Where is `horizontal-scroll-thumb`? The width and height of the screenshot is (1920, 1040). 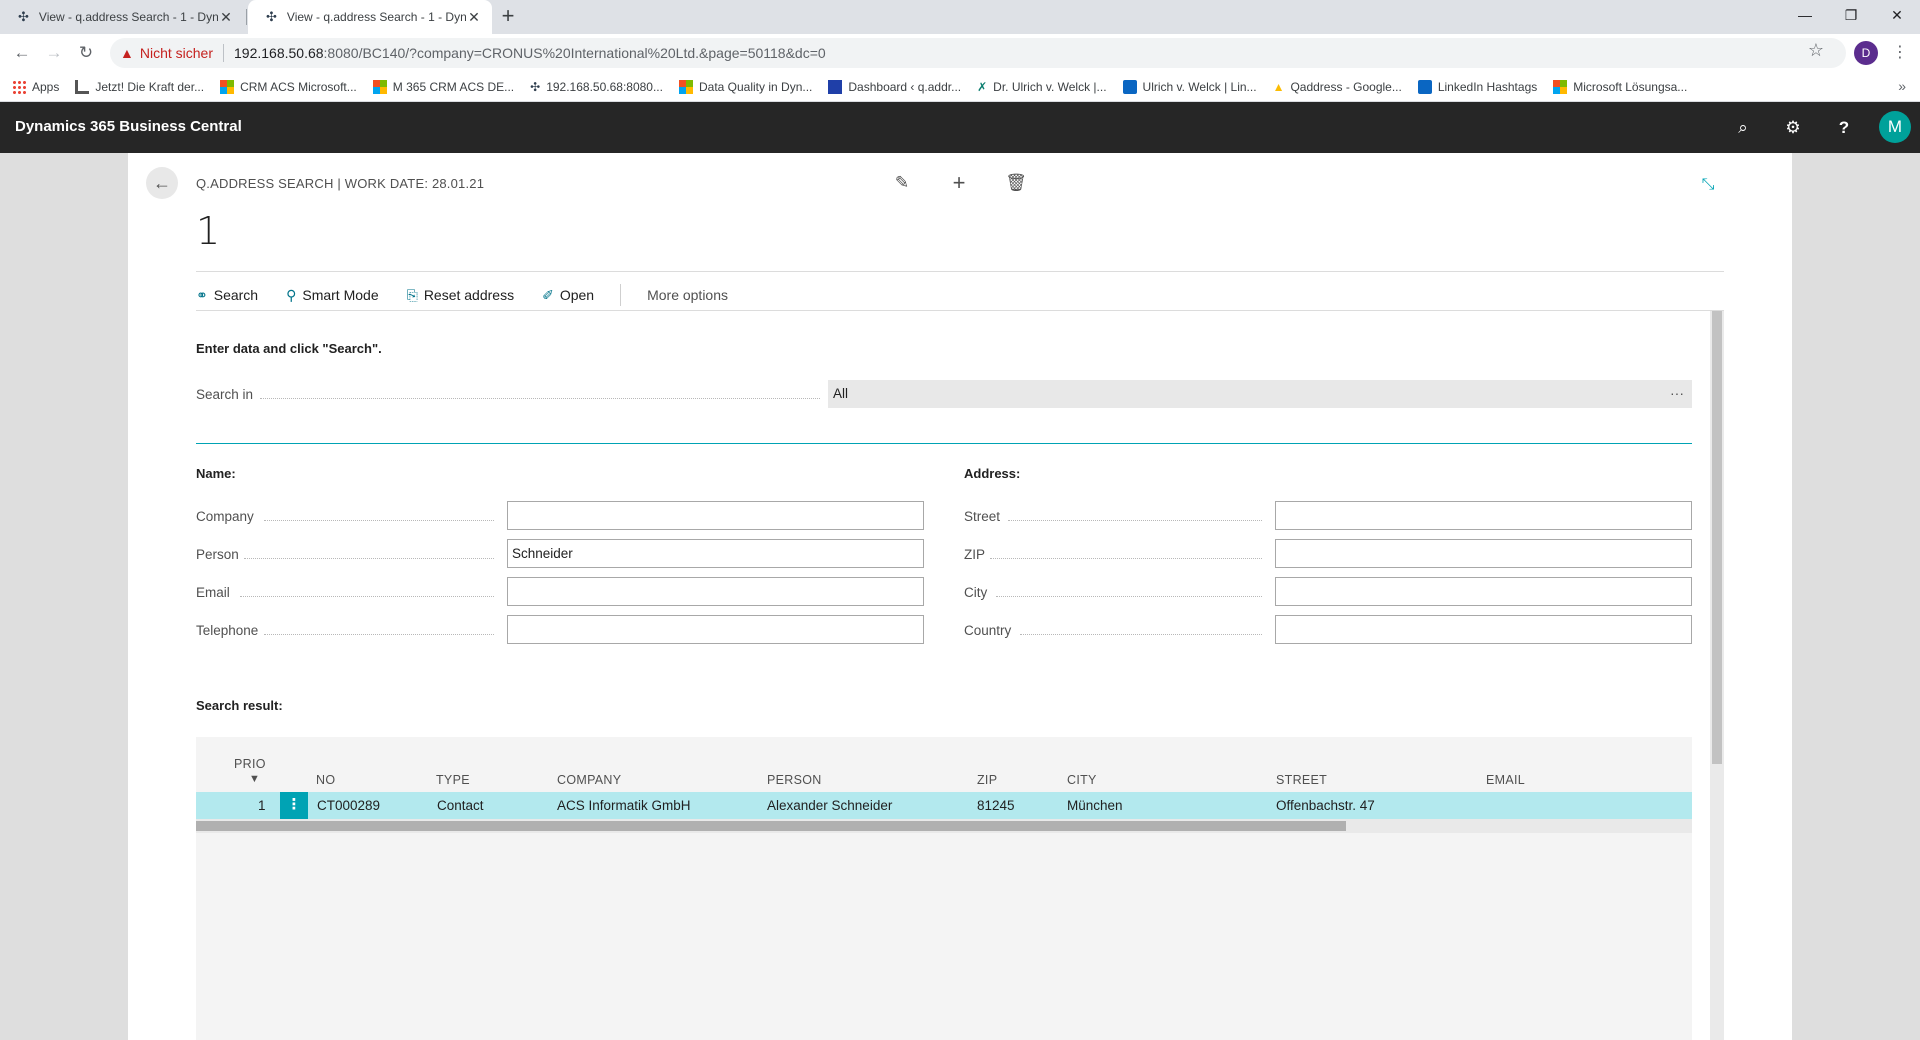
horizontal-scroll-thumb is located at coordinates (771, 826).